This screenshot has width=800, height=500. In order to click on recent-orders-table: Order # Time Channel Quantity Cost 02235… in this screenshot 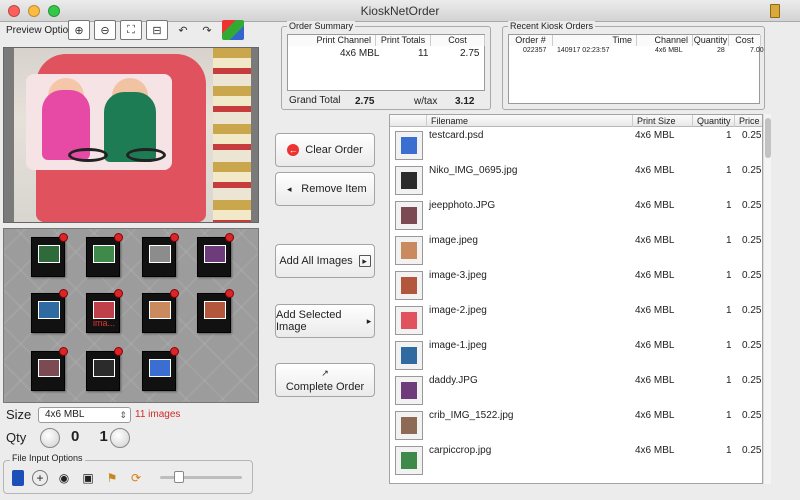, I will do `click(636, 69)`.